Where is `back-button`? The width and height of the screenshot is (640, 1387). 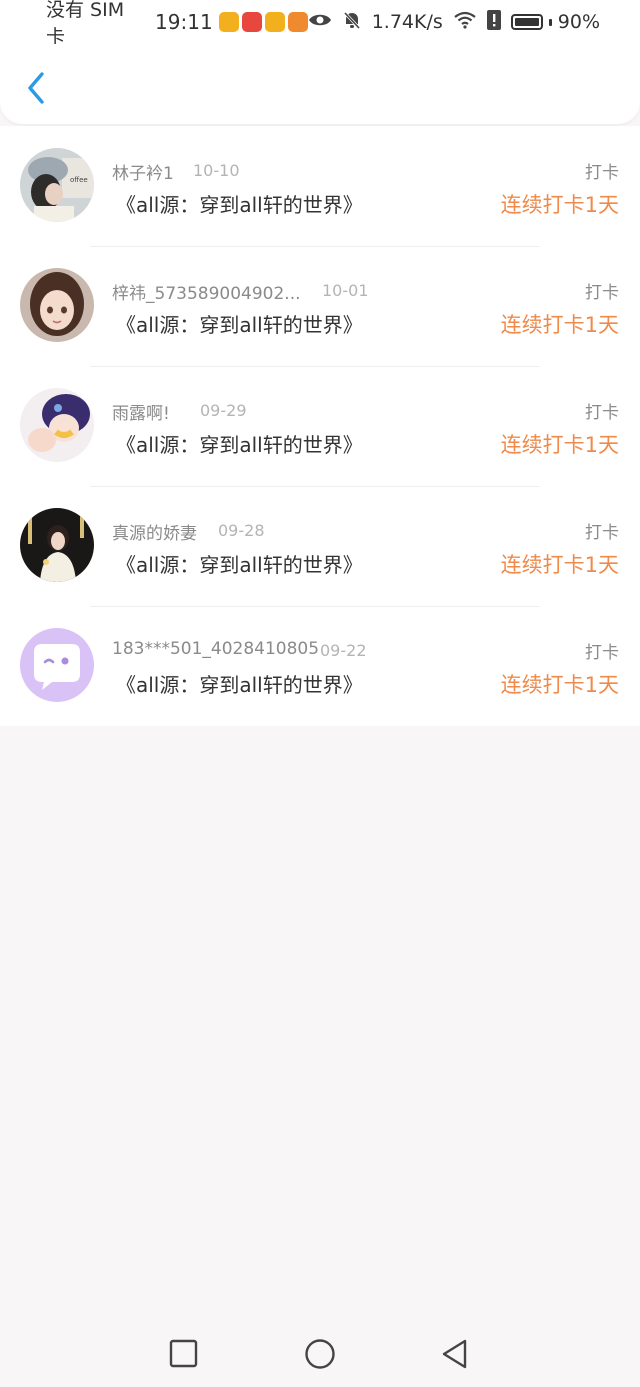
back-button is located at coordinates (36, 88).